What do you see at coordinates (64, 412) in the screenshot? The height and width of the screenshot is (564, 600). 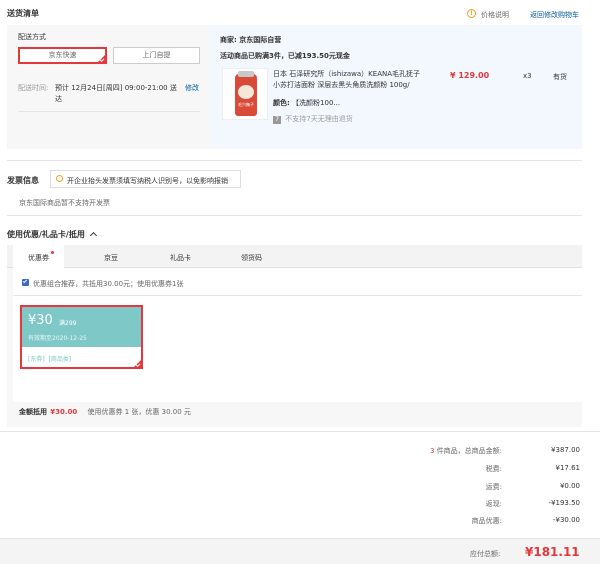 I see `deduct-amount: ¥30.00` at bounding box center [64, 412].